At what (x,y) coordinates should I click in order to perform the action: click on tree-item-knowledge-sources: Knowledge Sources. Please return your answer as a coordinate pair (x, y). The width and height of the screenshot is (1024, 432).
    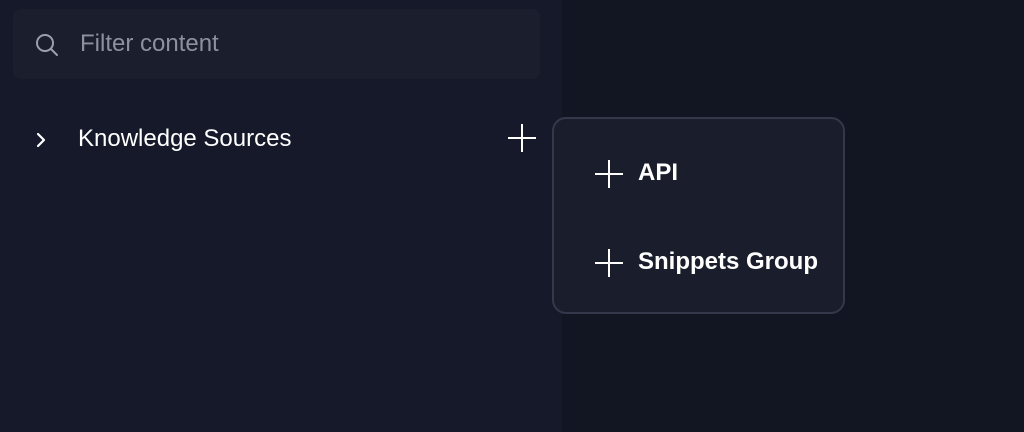
    Looking at the image, I should click on (282, 139).